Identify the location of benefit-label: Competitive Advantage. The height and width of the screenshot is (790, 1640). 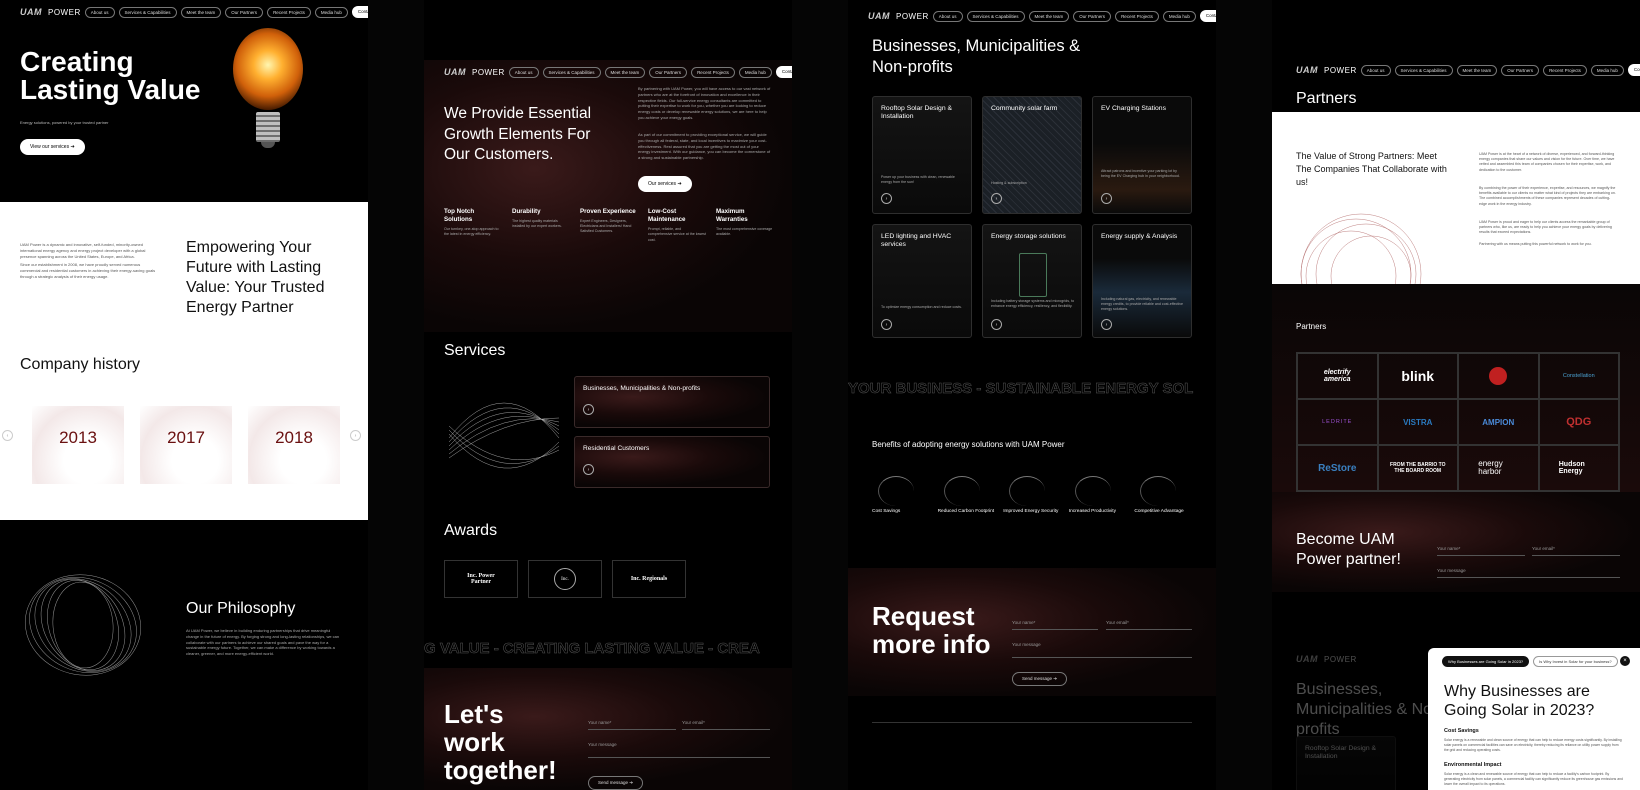
(1159, 511).